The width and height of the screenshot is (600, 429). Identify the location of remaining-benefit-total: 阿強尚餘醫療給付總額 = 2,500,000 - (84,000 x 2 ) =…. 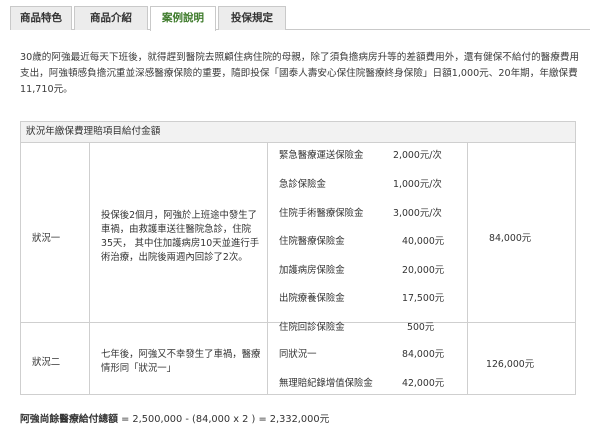
(174, 418).